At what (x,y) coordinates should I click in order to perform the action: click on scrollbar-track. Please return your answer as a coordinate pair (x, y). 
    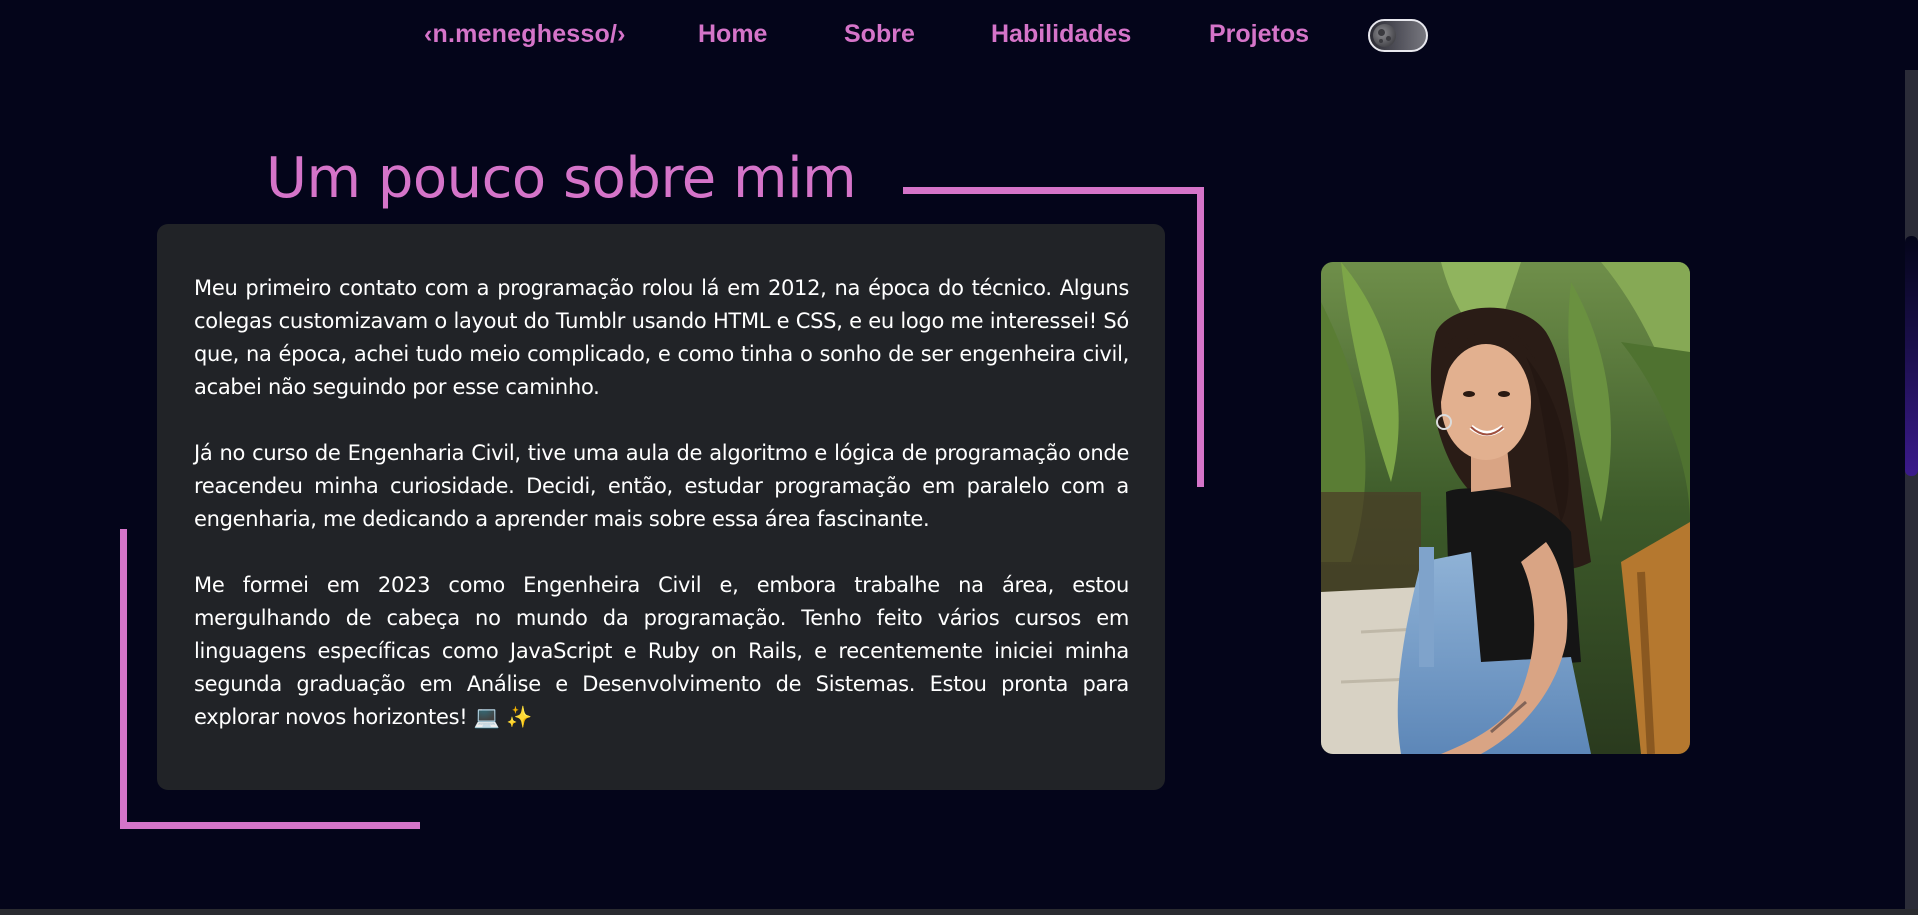
    Looking at the image, I should click on (1911, 492).